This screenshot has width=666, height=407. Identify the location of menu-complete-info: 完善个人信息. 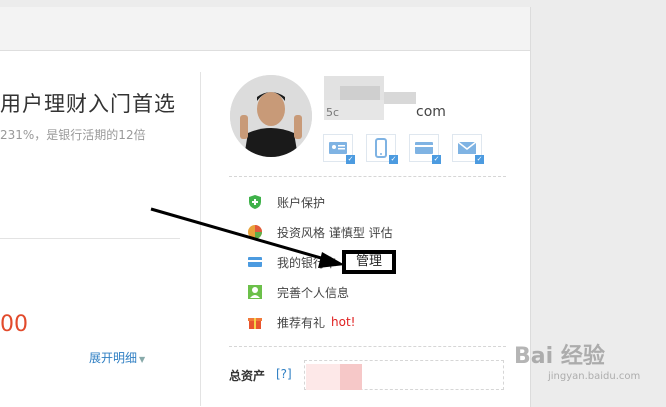
(298, 292).